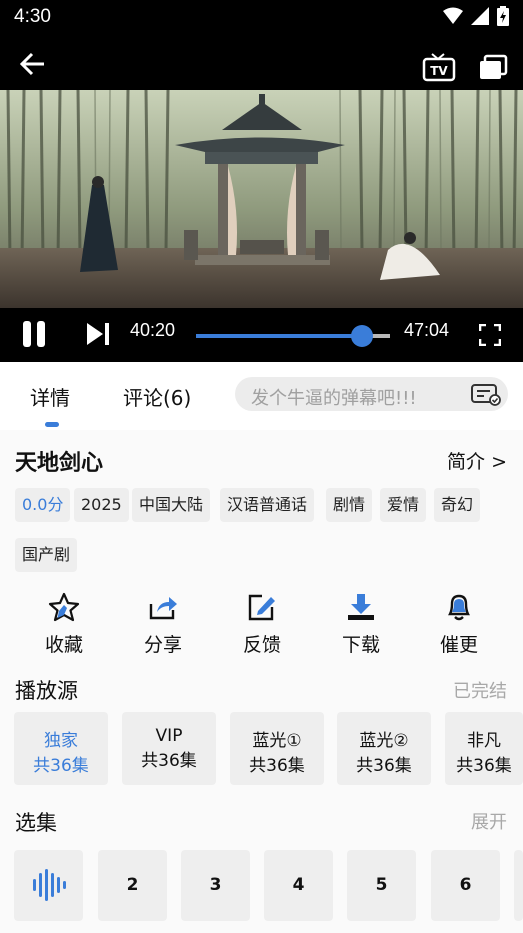 This screenshot has width=523, height=933. I want to click on feedback-button: 反馈, so click(262, 624).